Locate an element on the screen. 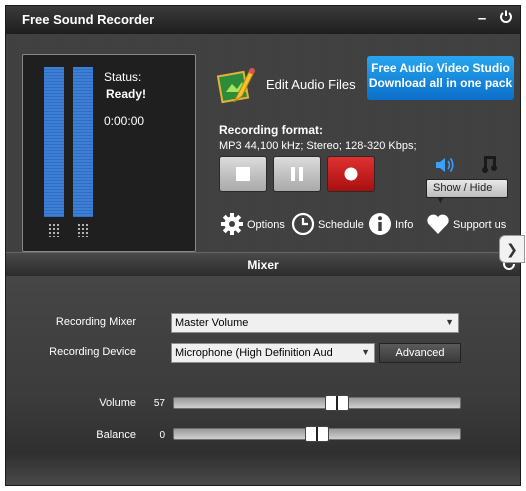  expand-panel-button: ❯ is located at coordinates (512, 249).